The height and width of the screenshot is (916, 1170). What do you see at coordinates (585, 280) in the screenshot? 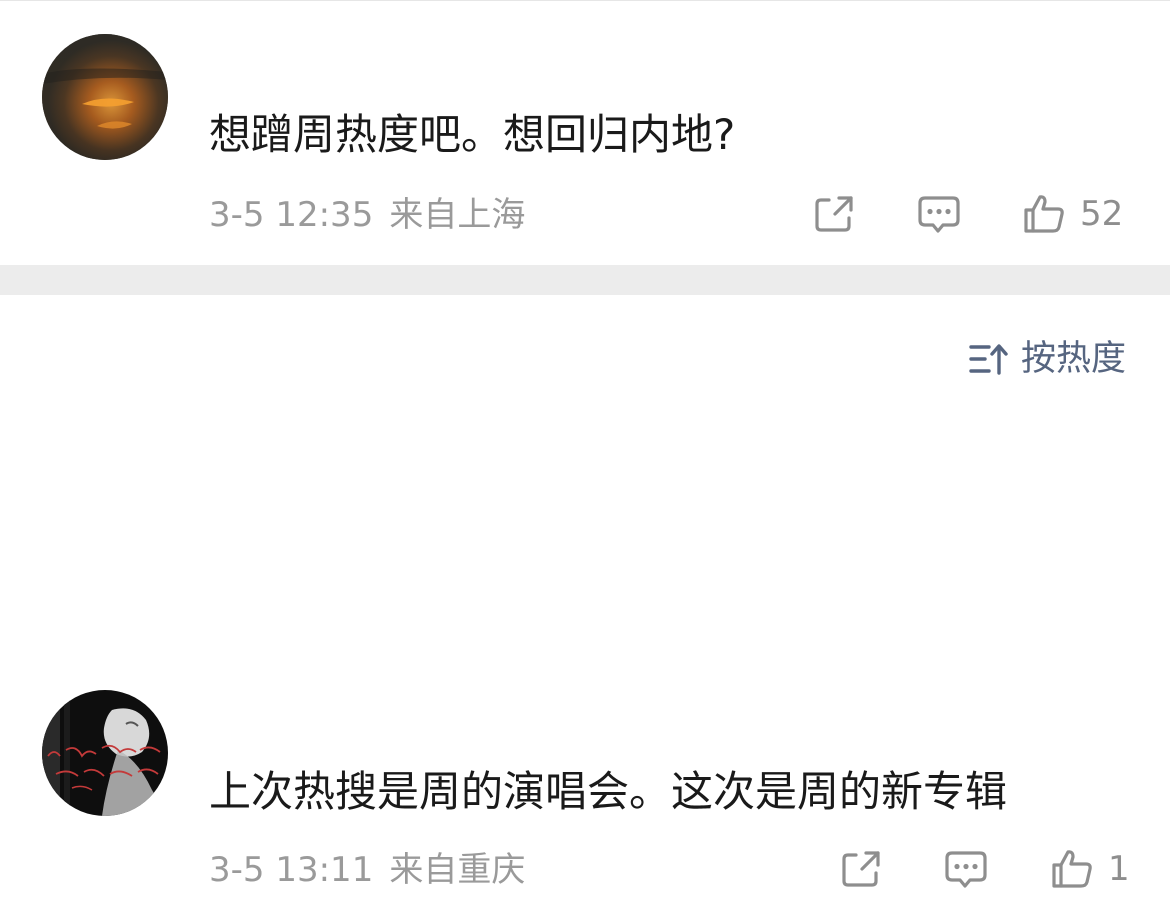
I see `section-divider` at bounding box center [585, 280].